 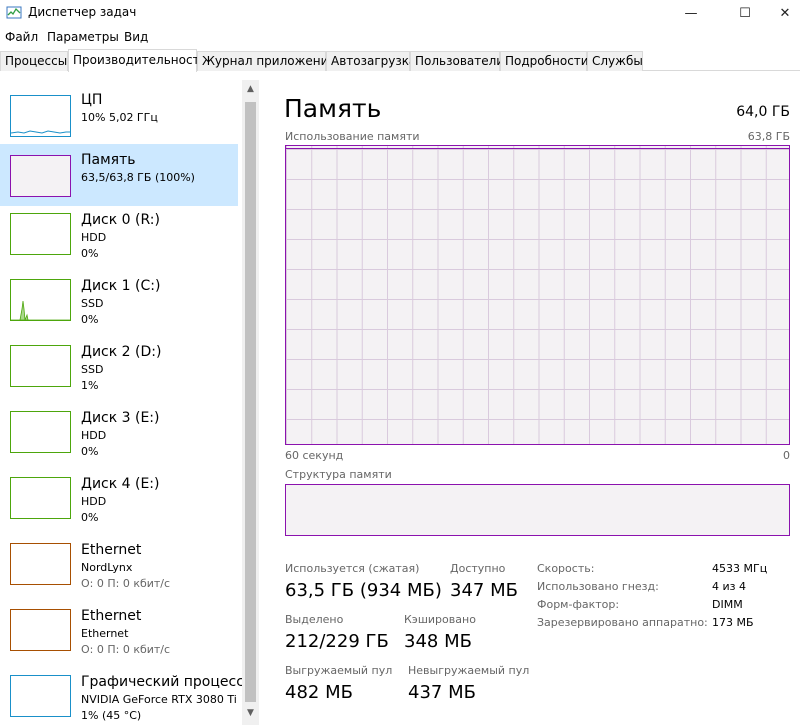 I want to click on sidebar-item-cpu: ЦП 10% 5,02 ГГц, so click(x=119, y=115).